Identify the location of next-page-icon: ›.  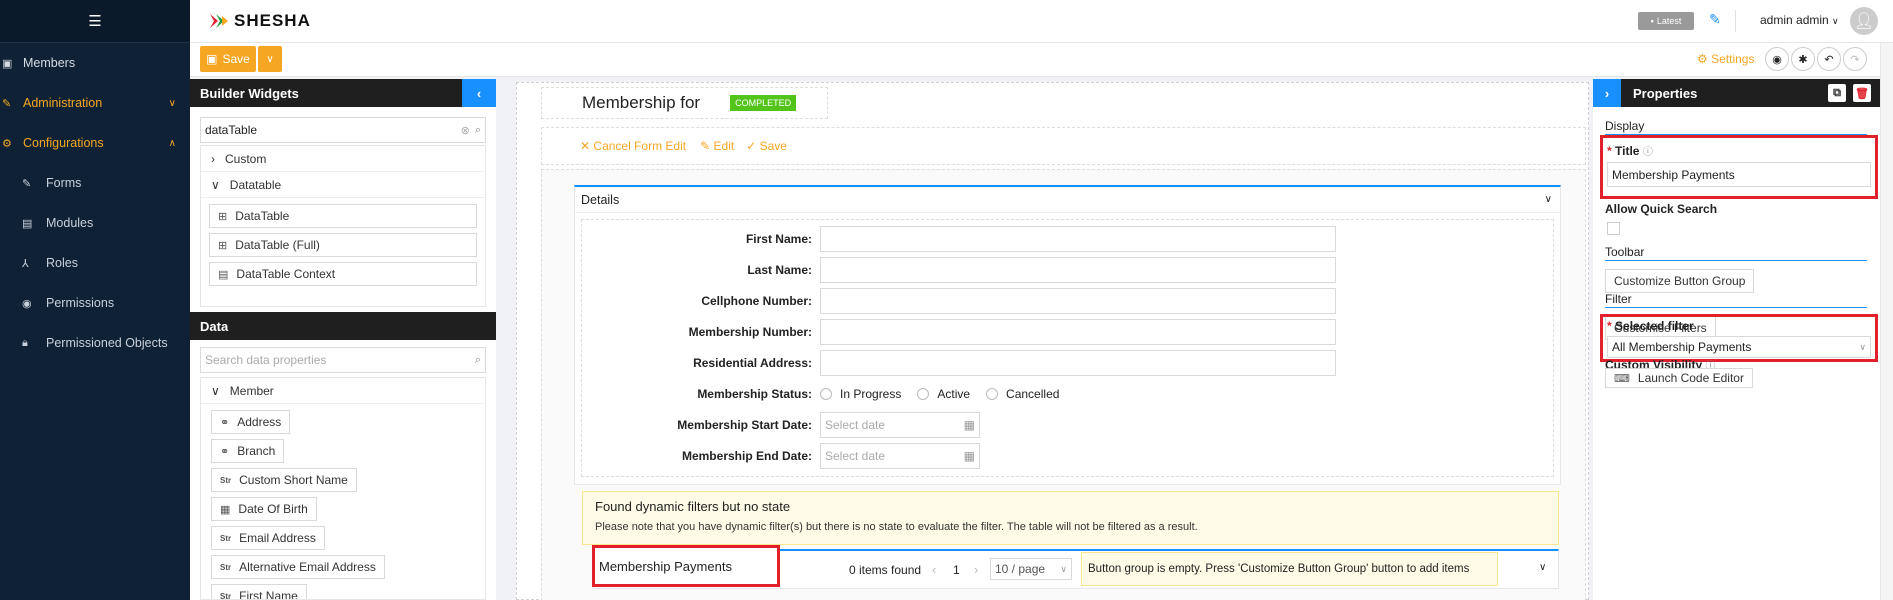
(976, 569).